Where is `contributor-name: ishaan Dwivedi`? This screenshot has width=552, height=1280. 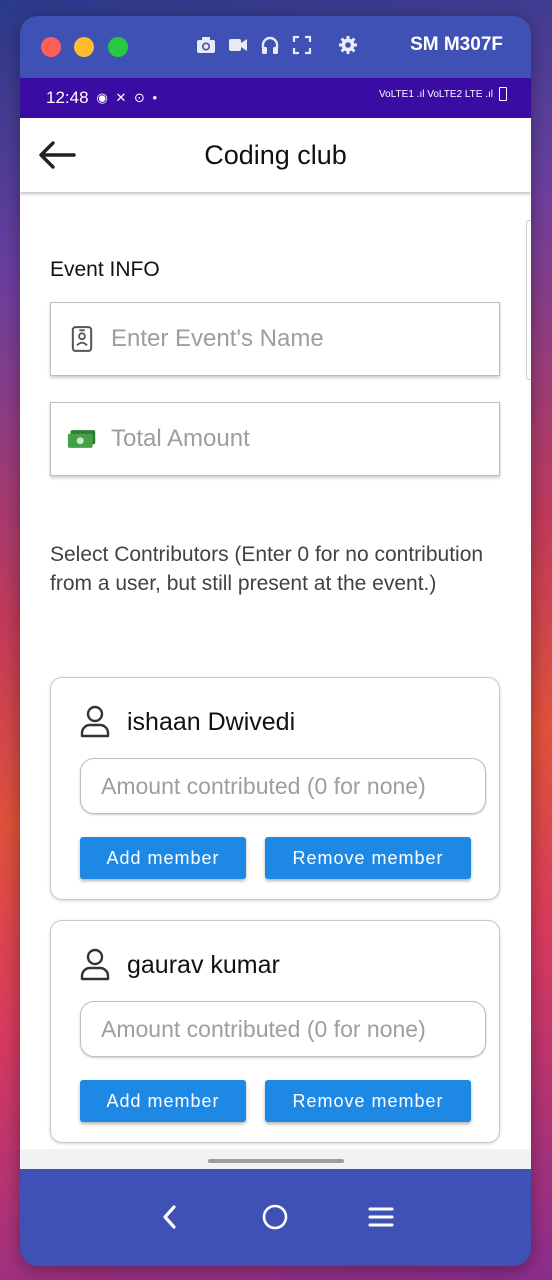 contributor-name: ishaan Dwivedi is located at coordinates (211, 722).